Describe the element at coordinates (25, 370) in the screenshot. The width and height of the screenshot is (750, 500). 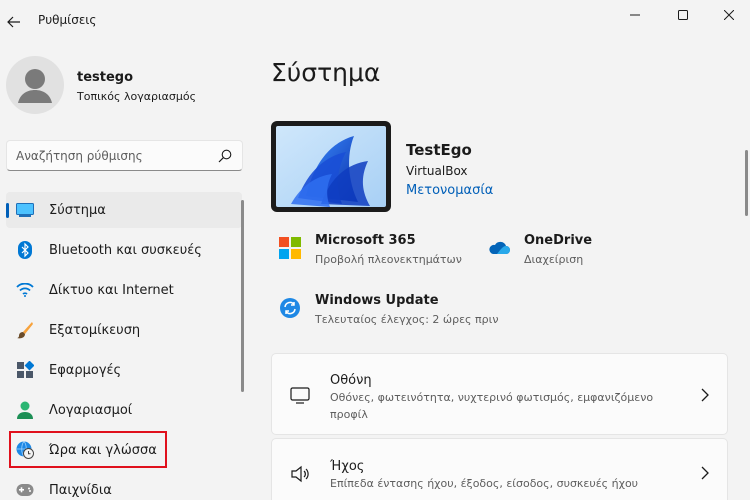
I see `apps-icon` at that location.